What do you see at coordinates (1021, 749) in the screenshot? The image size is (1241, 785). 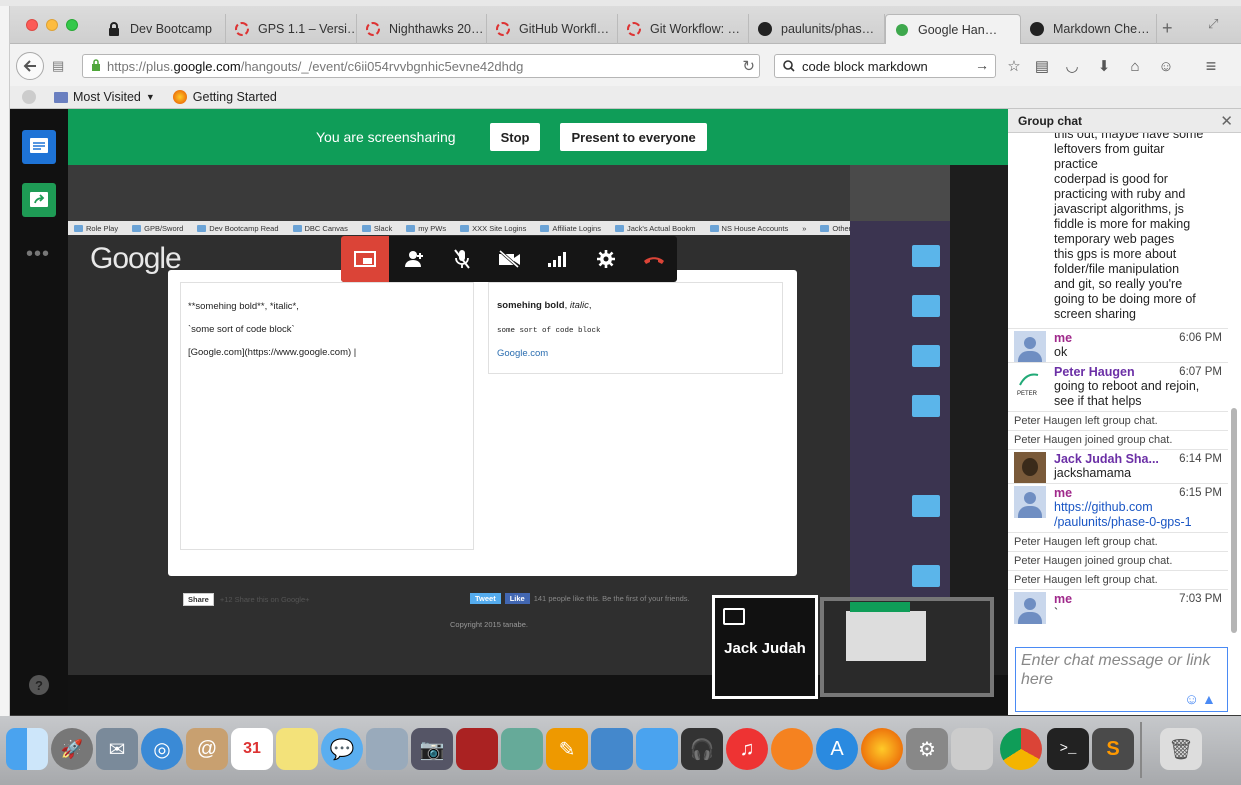 I see `chrome-icon` at bounding box center [1021, 749].